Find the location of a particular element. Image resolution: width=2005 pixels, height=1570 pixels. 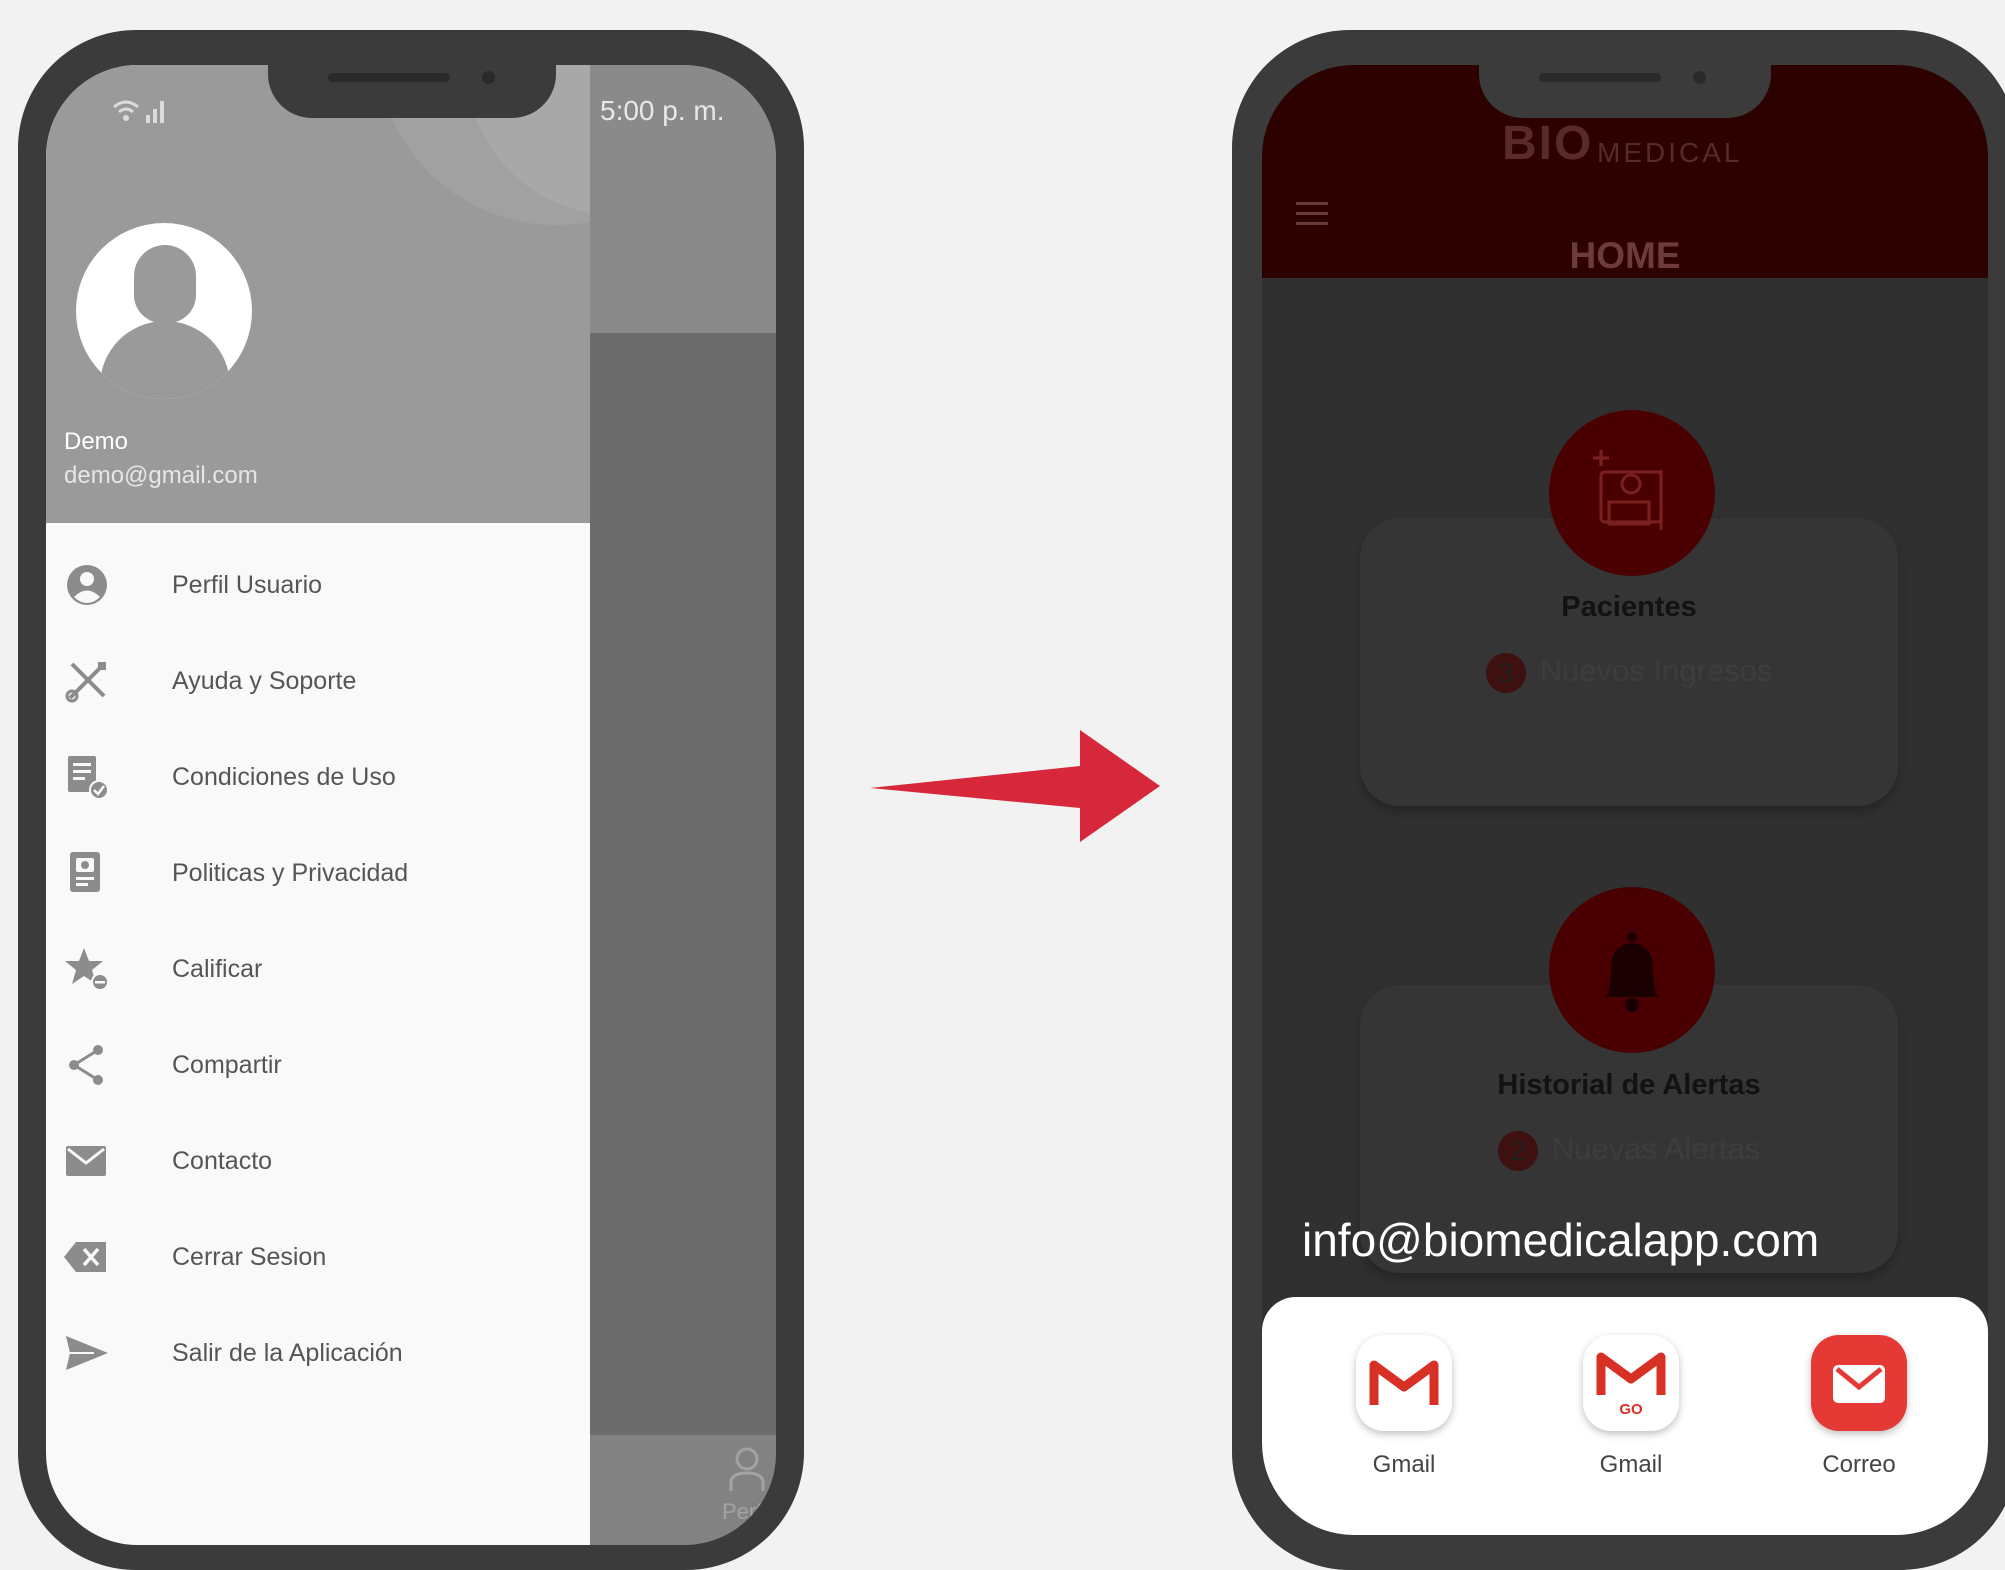

gmail-icon is located at coordinates (1404, 1383).